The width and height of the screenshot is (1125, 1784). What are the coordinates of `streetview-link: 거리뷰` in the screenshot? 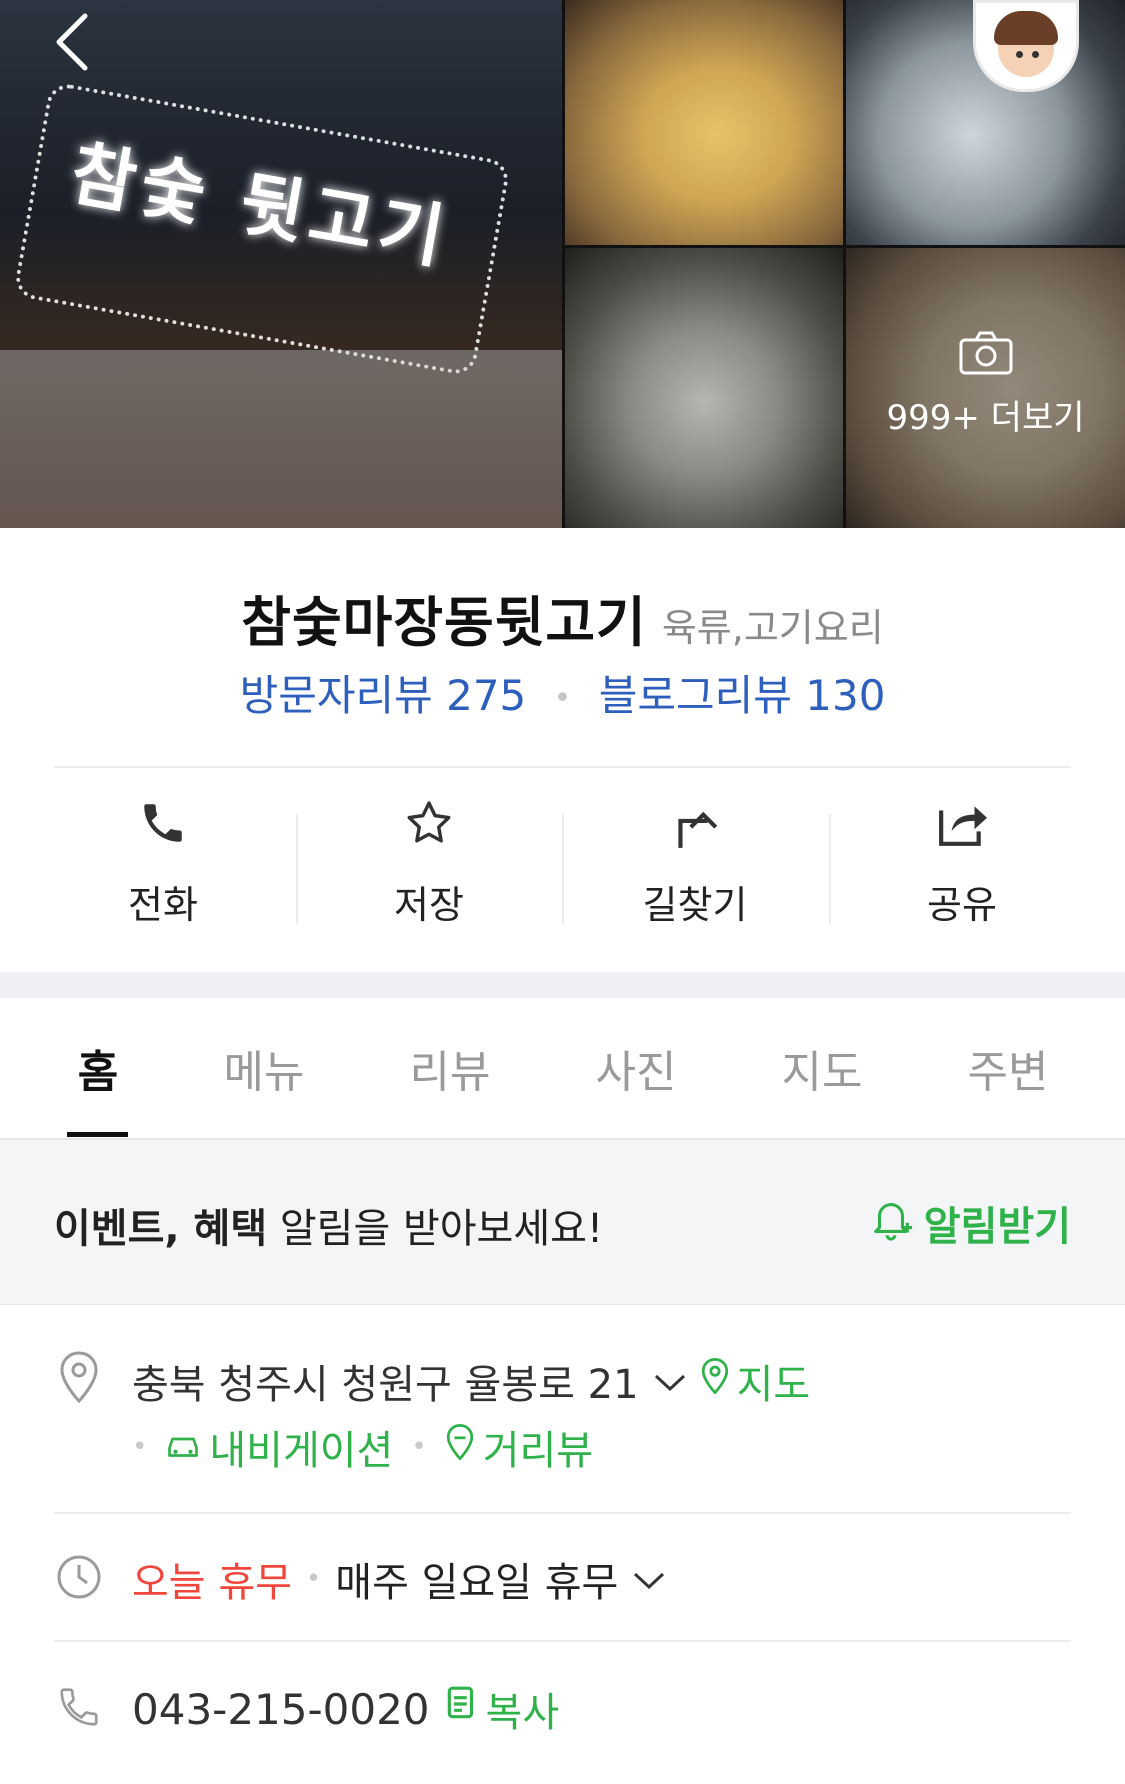 It's located at (519, 1447).